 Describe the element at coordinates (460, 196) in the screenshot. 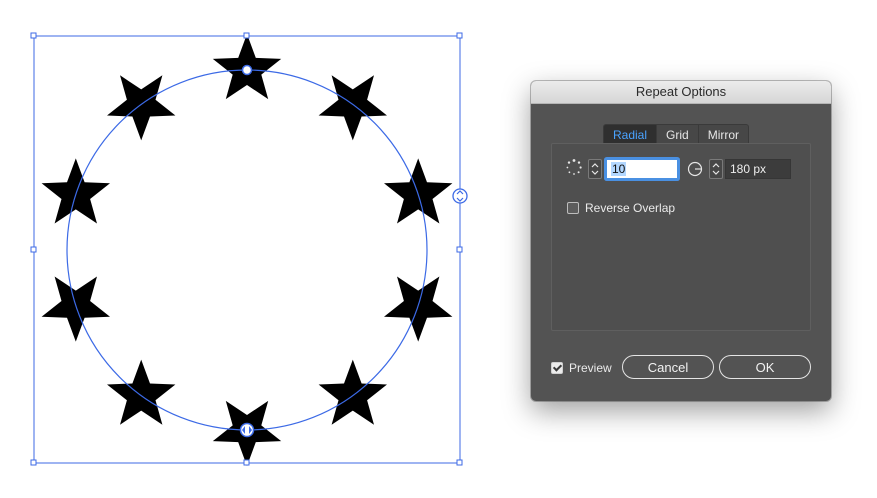

I see `instance-slider-icon` at that location.